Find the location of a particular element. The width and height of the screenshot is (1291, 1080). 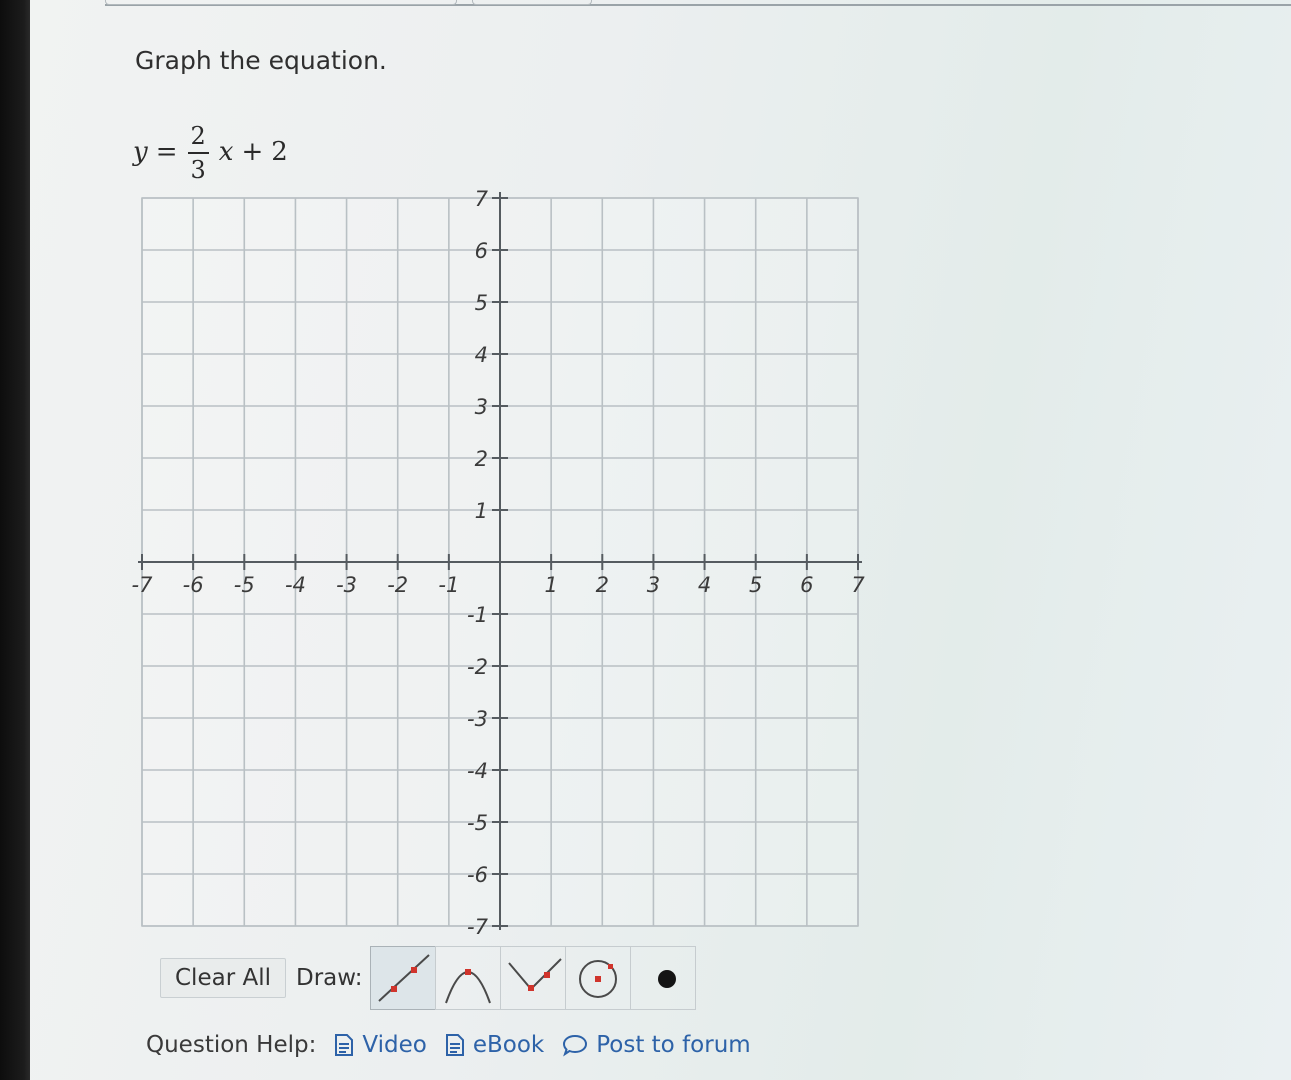

draw-label: Draw: is located at coordinates (329, 978).